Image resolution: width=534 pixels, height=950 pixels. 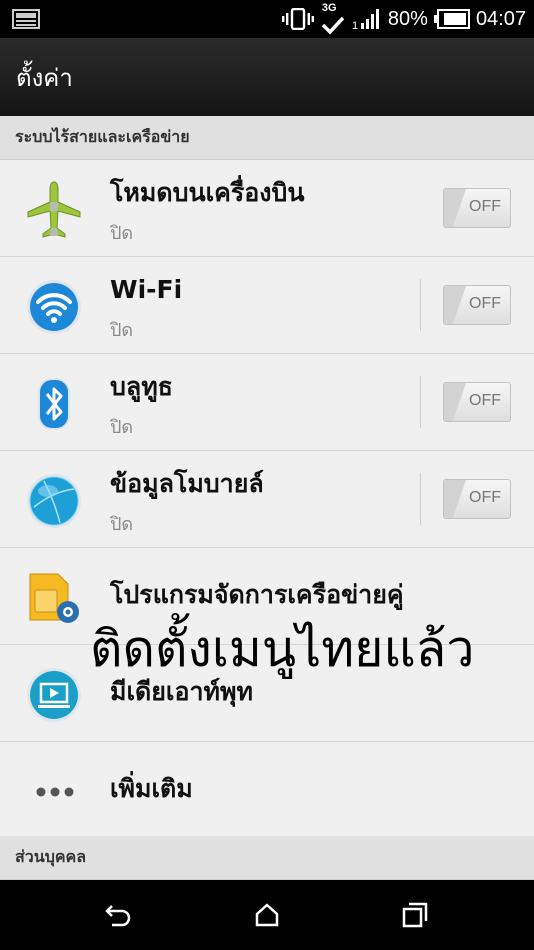 I want to click on page-title: ตั้งค่า, so click(x=44, y=78).